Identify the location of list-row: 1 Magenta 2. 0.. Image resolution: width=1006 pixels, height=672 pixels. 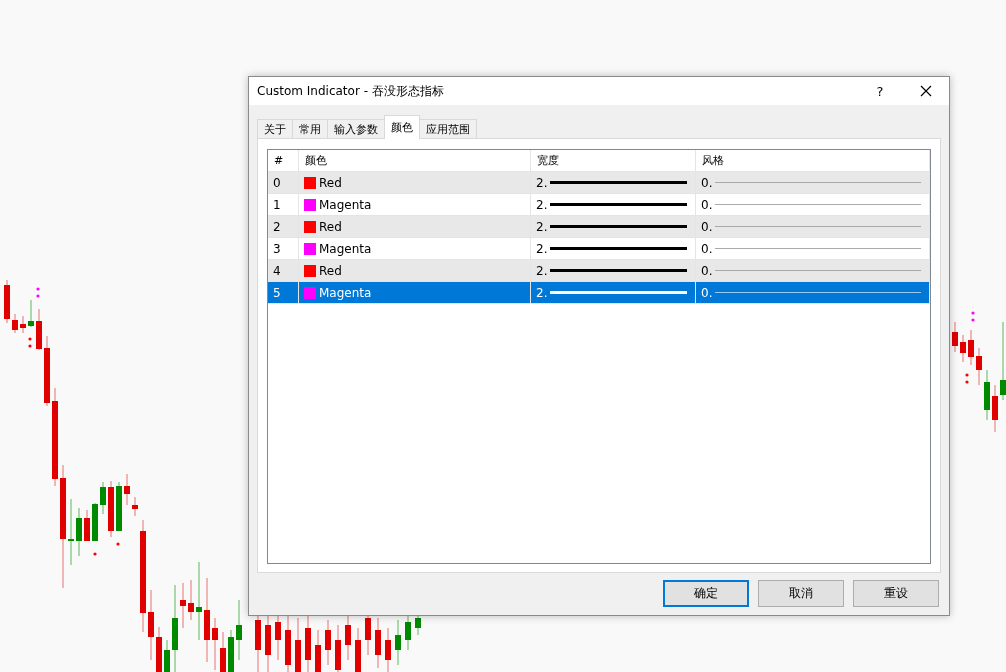
(599, 205).